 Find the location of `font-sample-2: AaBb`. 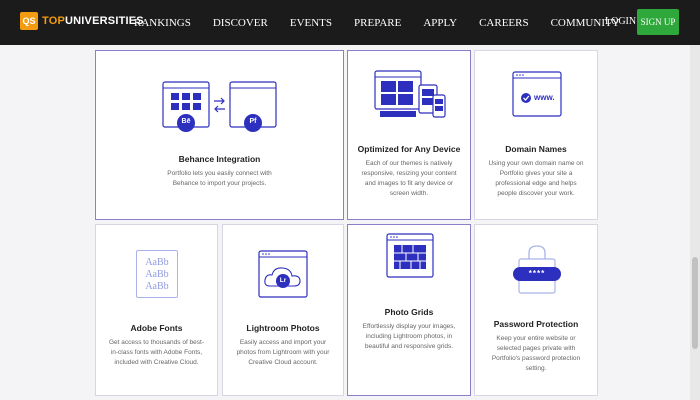

font-sample-2: AaBb is located at coordinates (157, 274).